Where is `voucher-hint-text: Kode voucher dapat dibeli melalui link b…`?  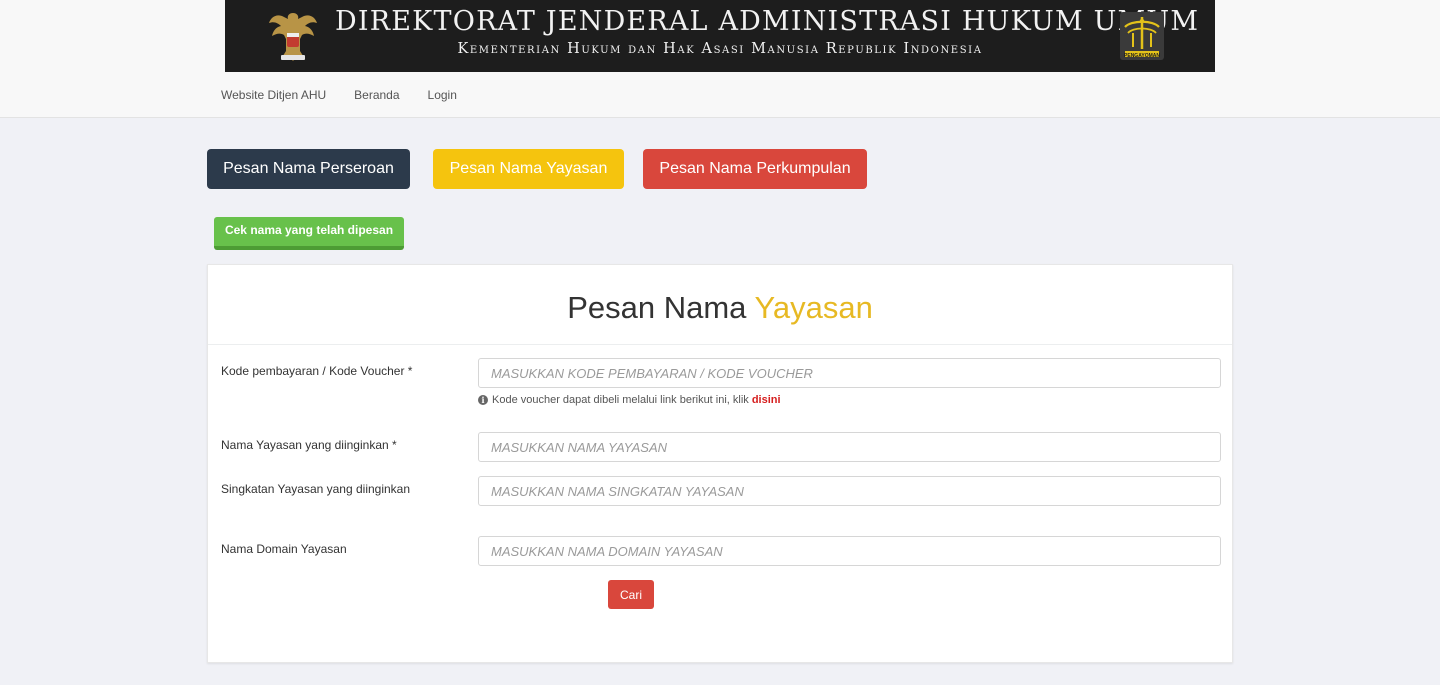
voucher-hint-text: Kode voucher dapat dibeli melalui link b… is located at coordinates (620, 400).